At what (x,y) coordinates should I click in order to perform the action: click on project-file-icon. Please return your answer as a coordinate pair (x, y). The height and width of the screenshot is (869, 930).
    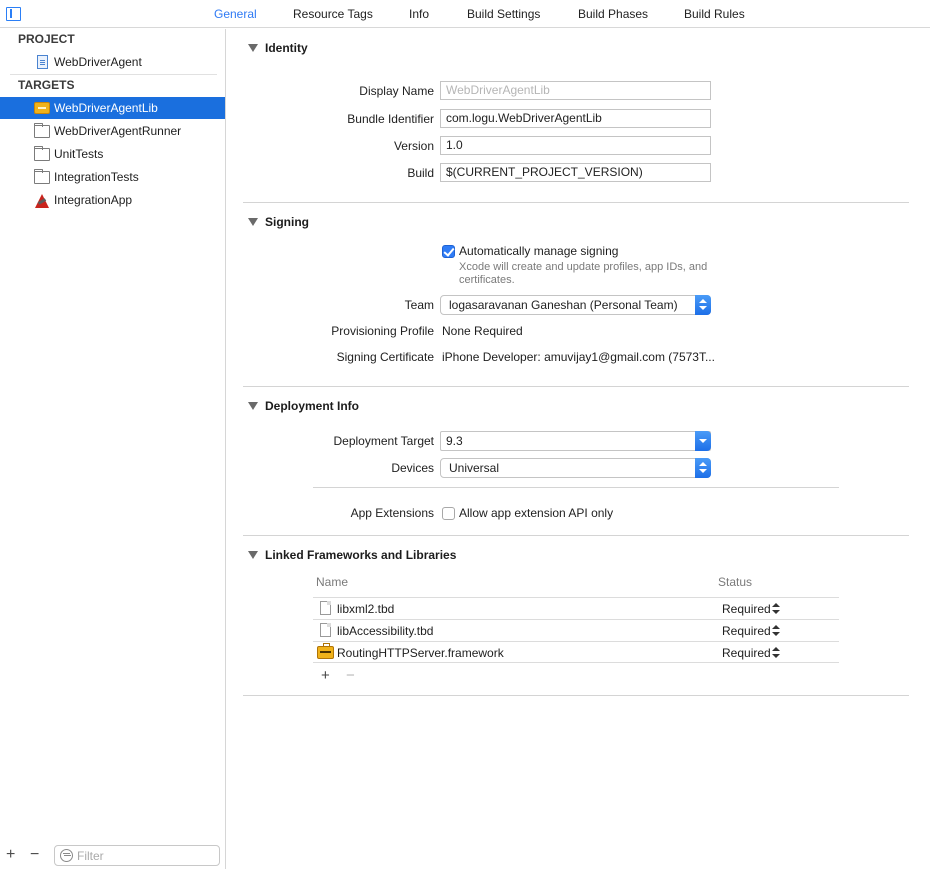
    Looking at the image, I should click on (42, 62).